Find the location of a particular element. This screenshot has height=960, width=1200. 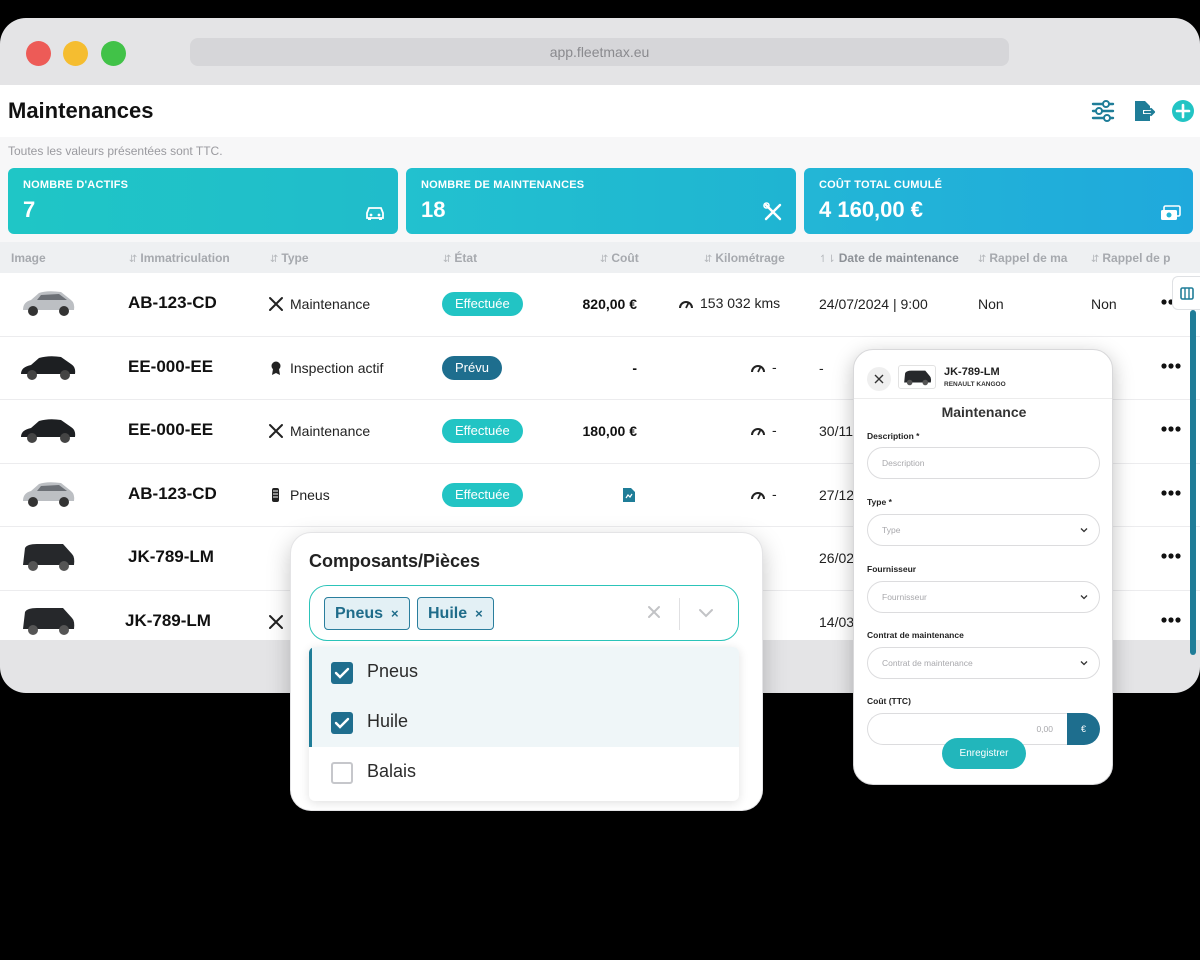

tire-icon is located at coordinates (275, 494).